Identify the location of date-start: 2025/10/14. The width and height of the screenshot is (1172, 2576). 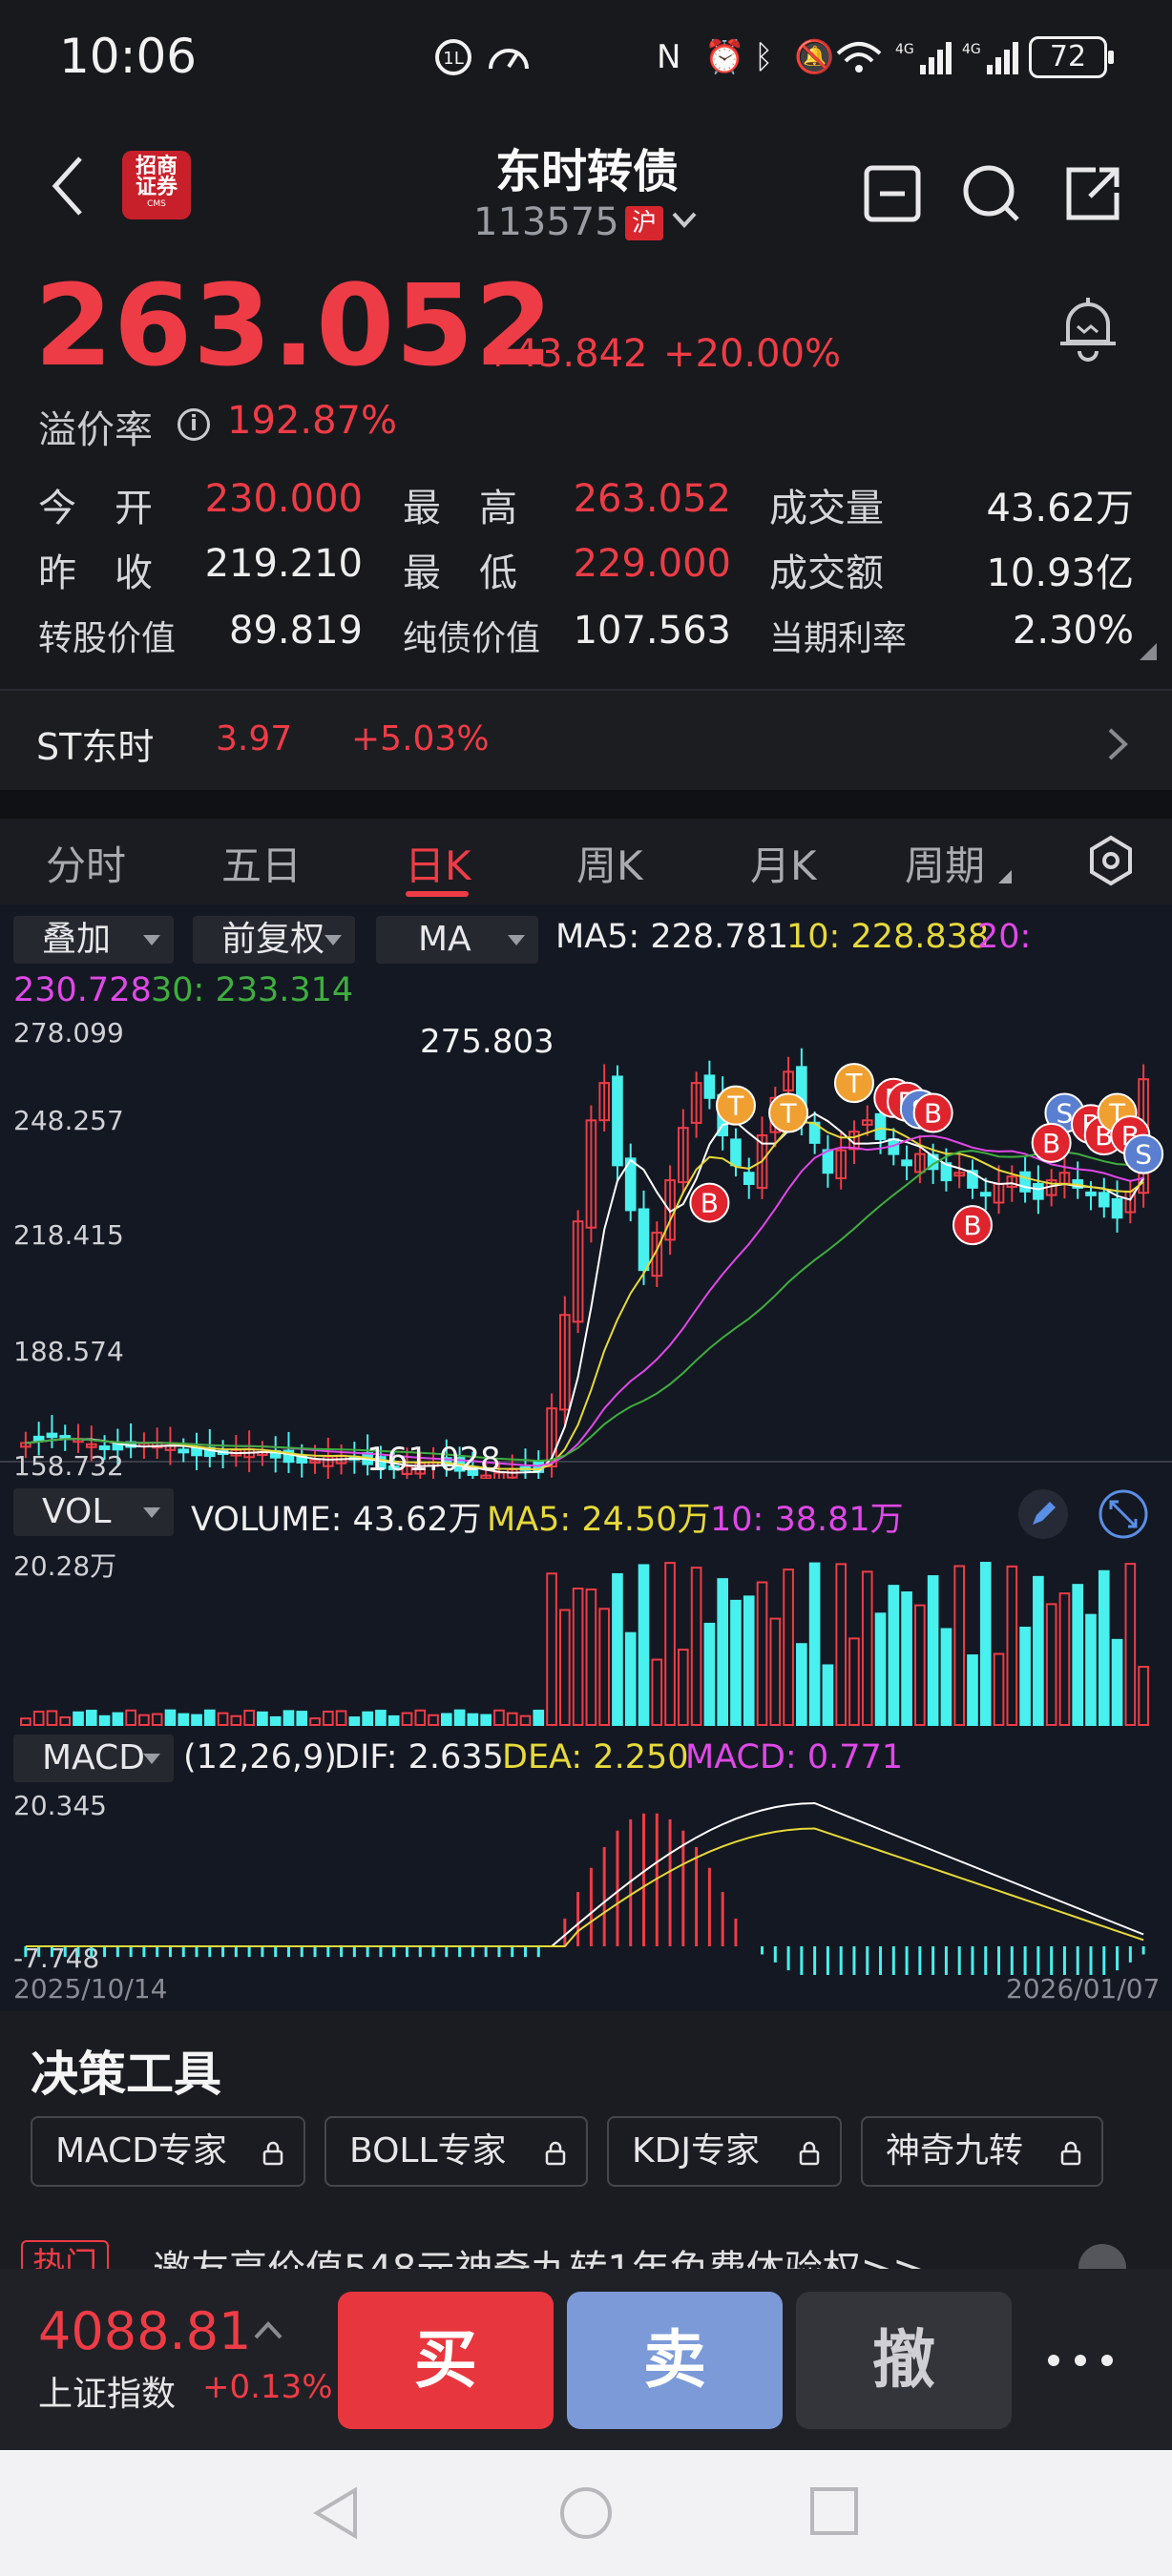
(90, 1989).